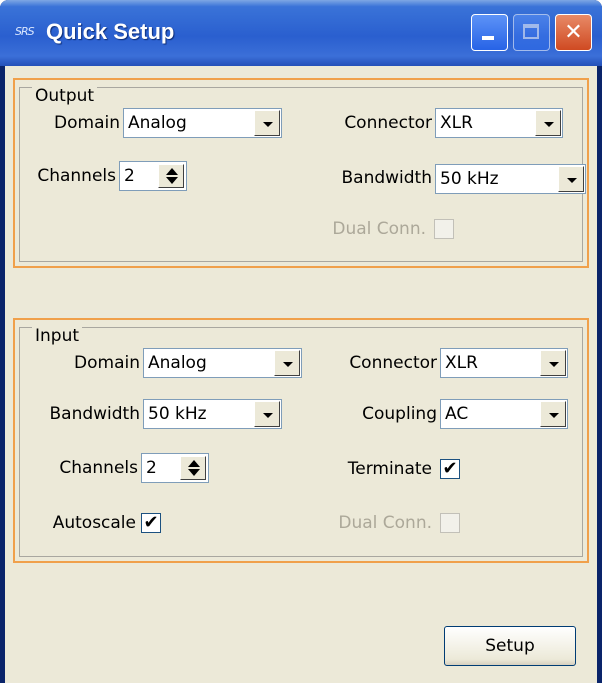 This screenshot has height=683, width=602. Describe the element at coordinates (76, 176) in the screenshot. I see `output-channels-label: Channels` at that location.